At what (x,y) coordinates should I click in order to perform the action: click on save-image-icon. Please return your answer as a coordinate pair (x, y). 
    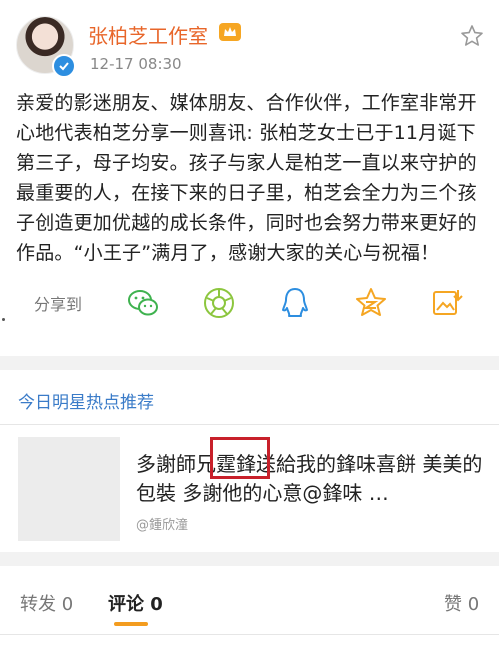
    Looking at the image, I should click on (447, 303).